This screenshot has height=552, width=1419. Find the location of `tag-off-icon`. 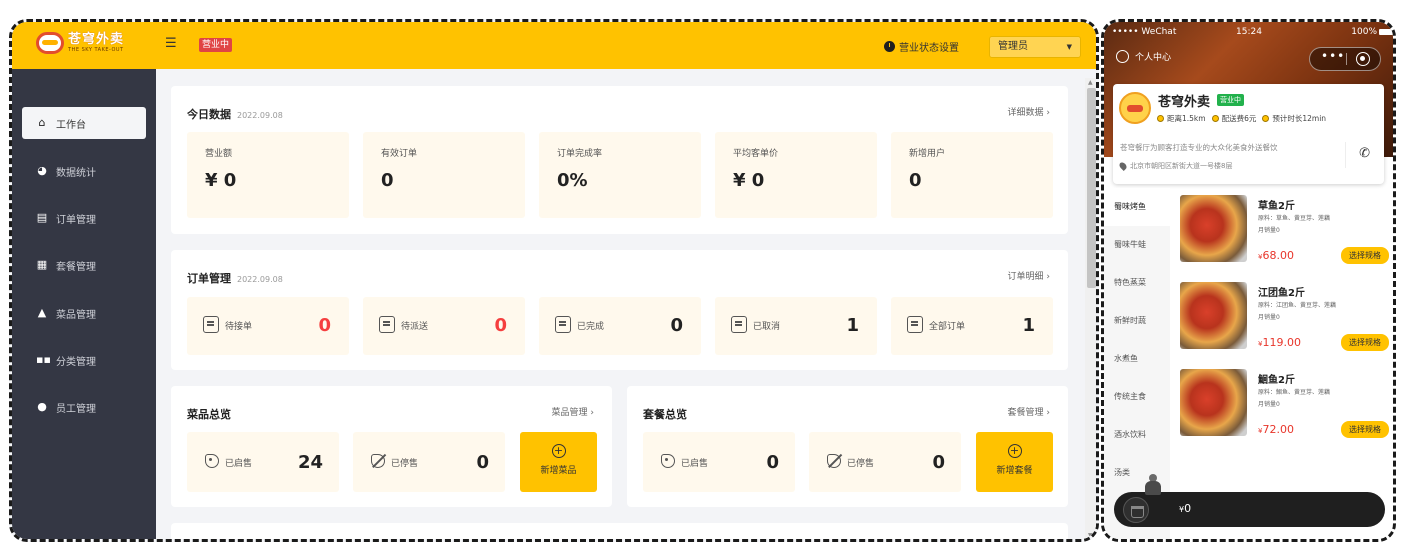

tag-off-icon is located at coordinates (378, 461).